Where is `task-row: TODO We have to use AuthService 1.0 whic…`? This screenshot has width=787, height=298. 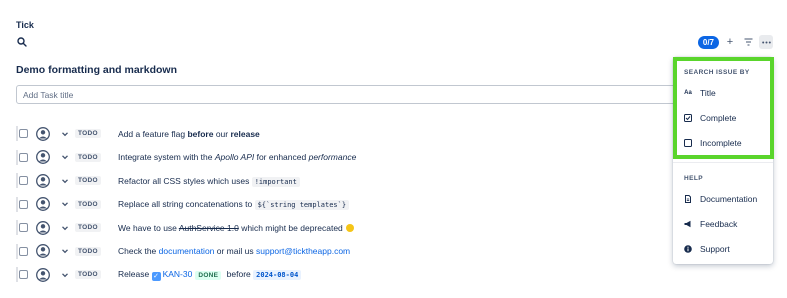
task-row: TODO We have to use AuthService 1.0 whic… is located at coordinates (340, 228).